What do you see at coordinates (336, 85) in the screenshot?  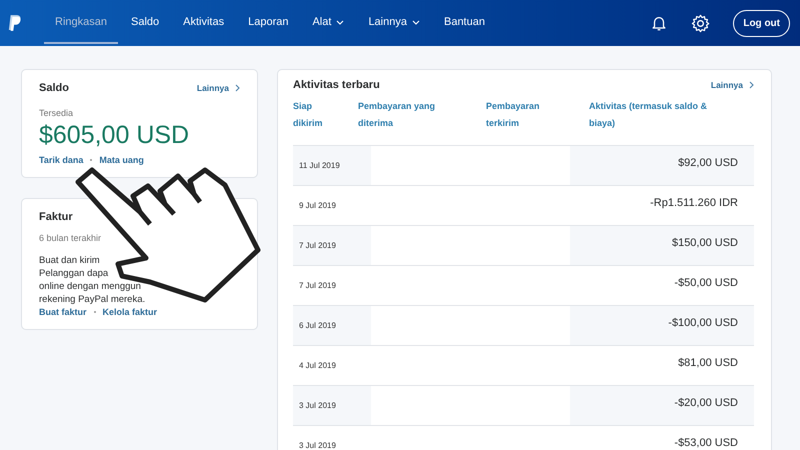 I see `card-title: Aktivitas terbaru` at bounding box center [336, 85].